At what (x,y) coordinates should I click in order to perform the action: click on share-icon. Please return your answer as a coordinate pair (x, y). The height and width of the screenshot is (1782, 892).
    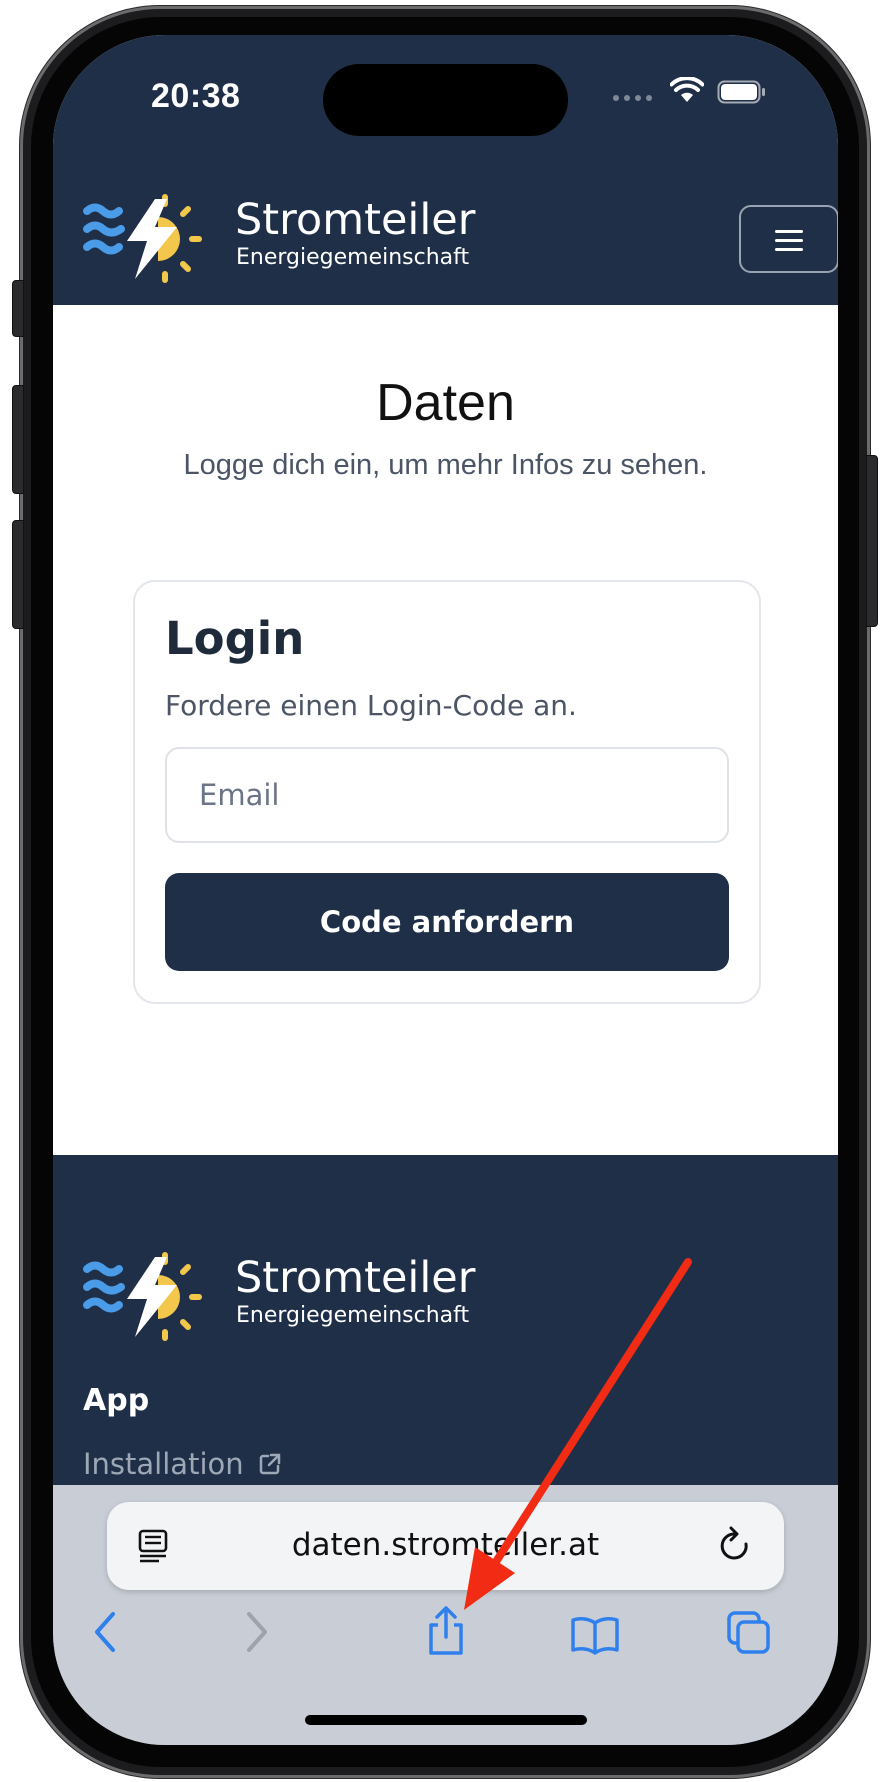
    Looking at the image, I should click on (446, 1631).